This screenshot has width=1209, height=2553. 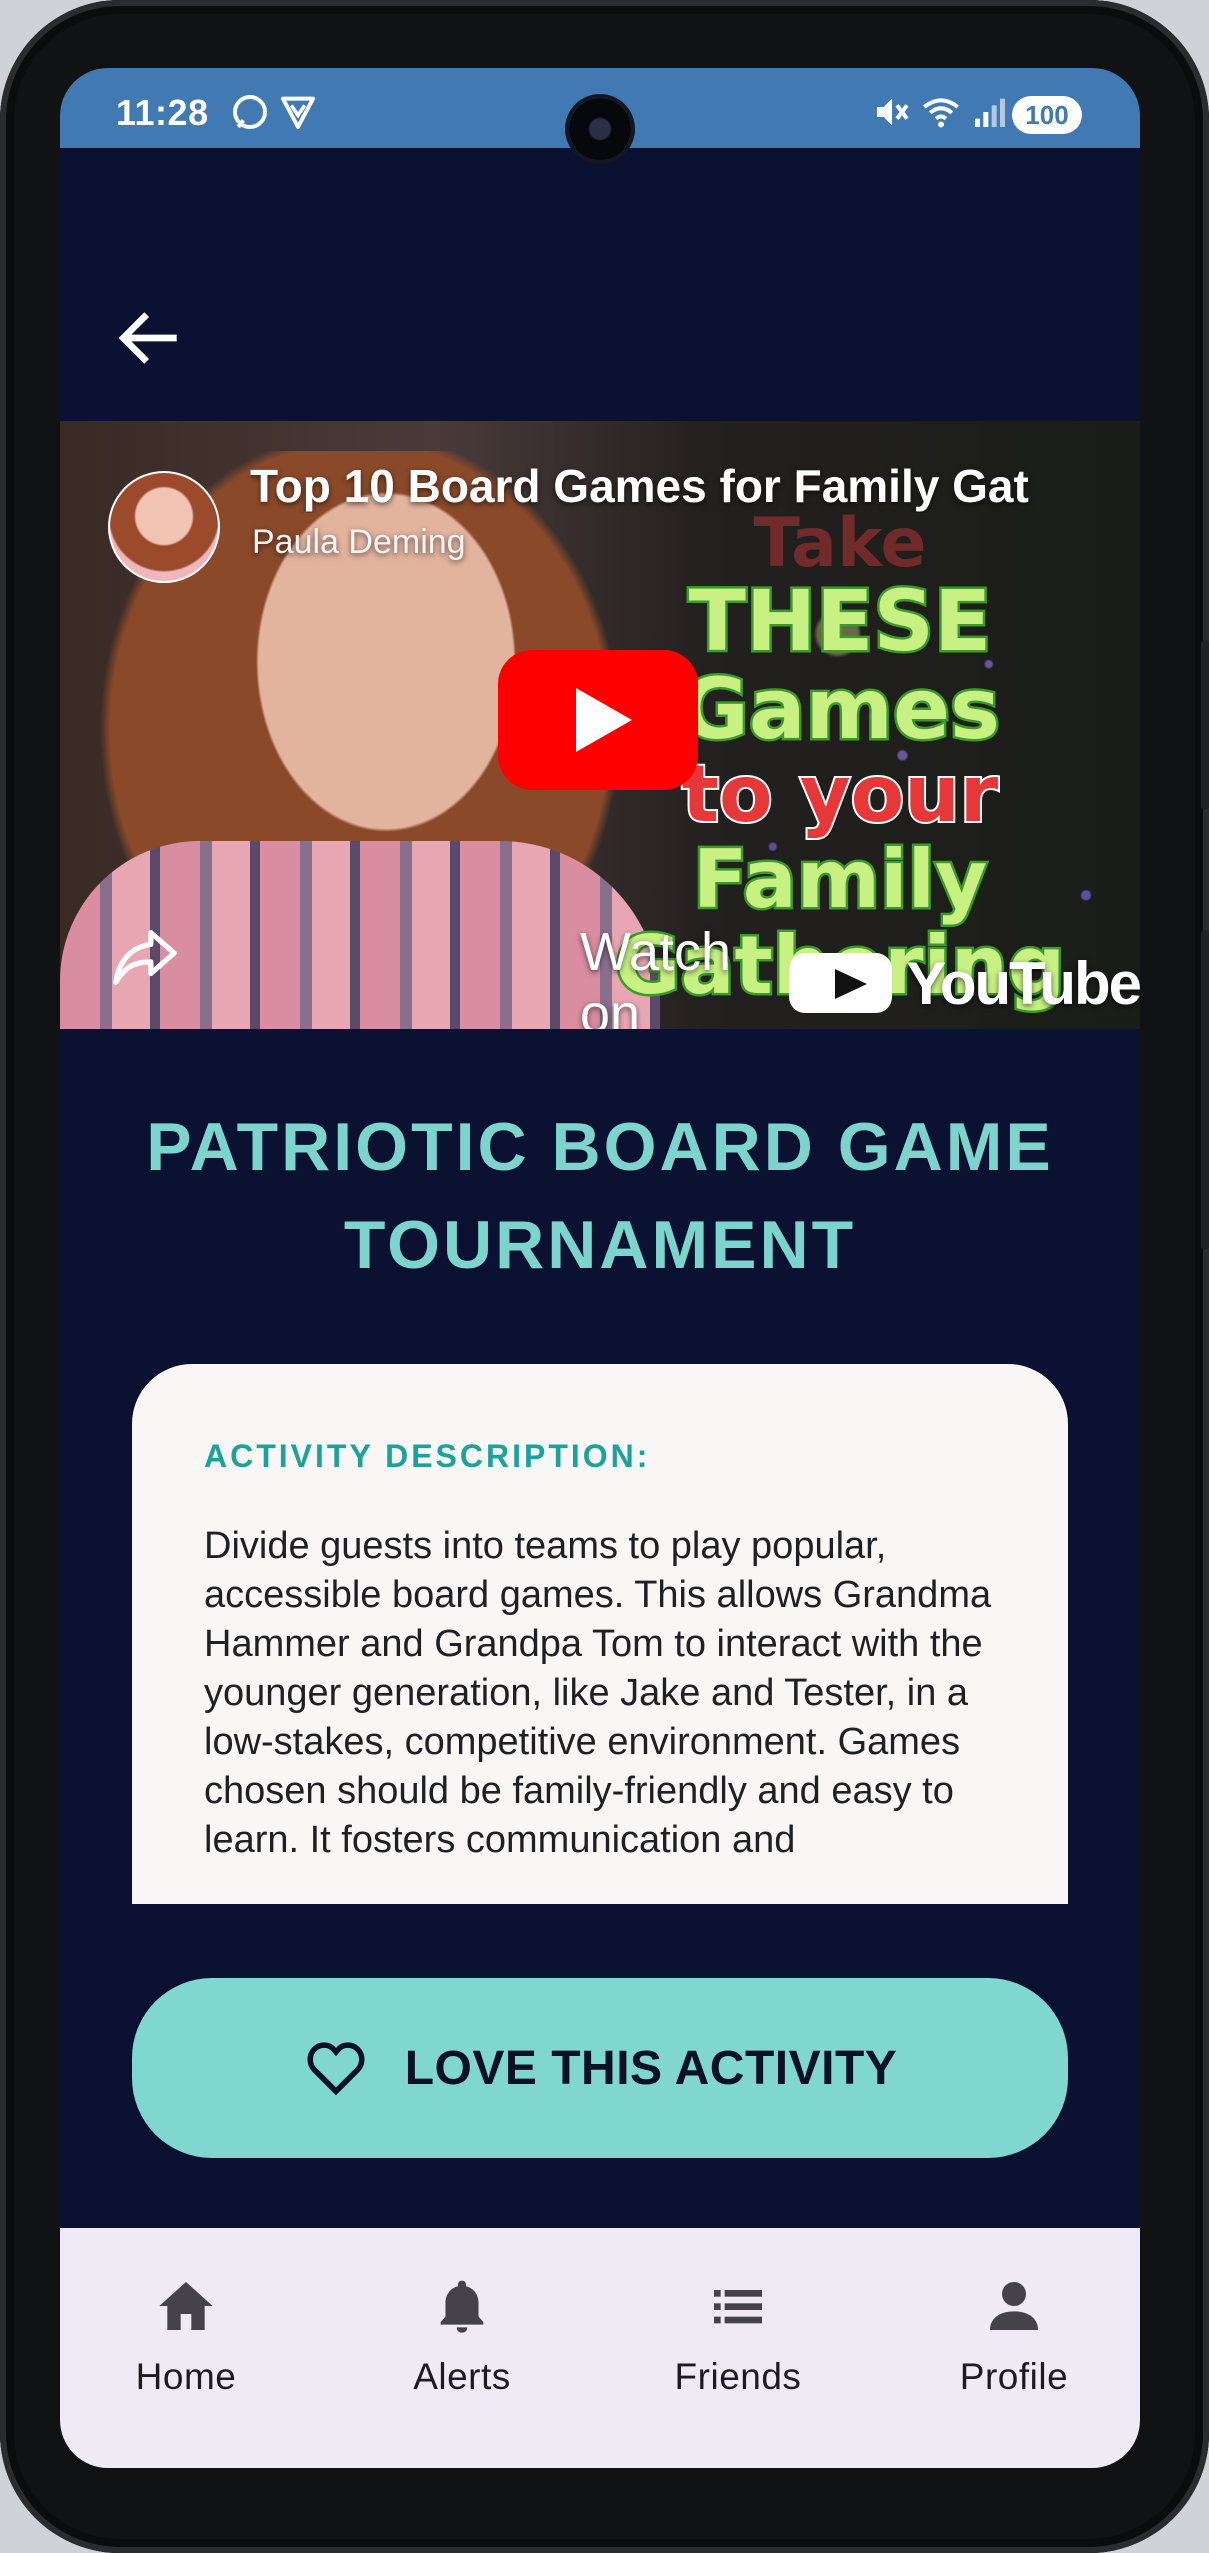 I want to click on mute-icon, so click(x=893, y=112).